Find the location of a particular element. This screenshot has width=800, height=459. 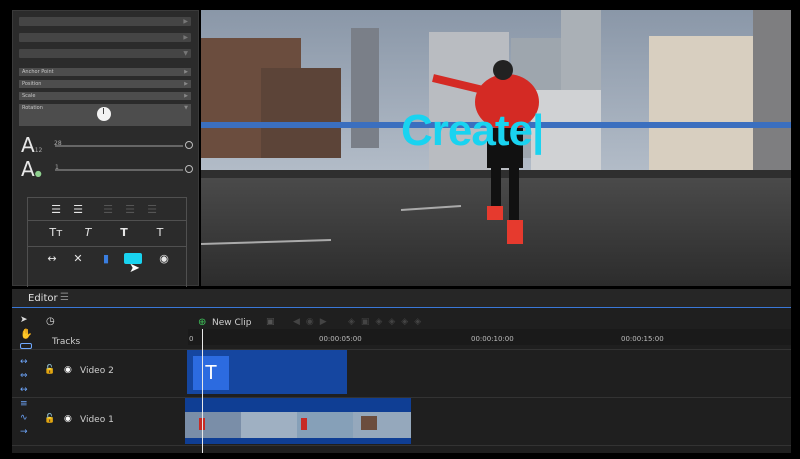

swap-horizontal-icon: ↔ is located at coordinates (52, 258).